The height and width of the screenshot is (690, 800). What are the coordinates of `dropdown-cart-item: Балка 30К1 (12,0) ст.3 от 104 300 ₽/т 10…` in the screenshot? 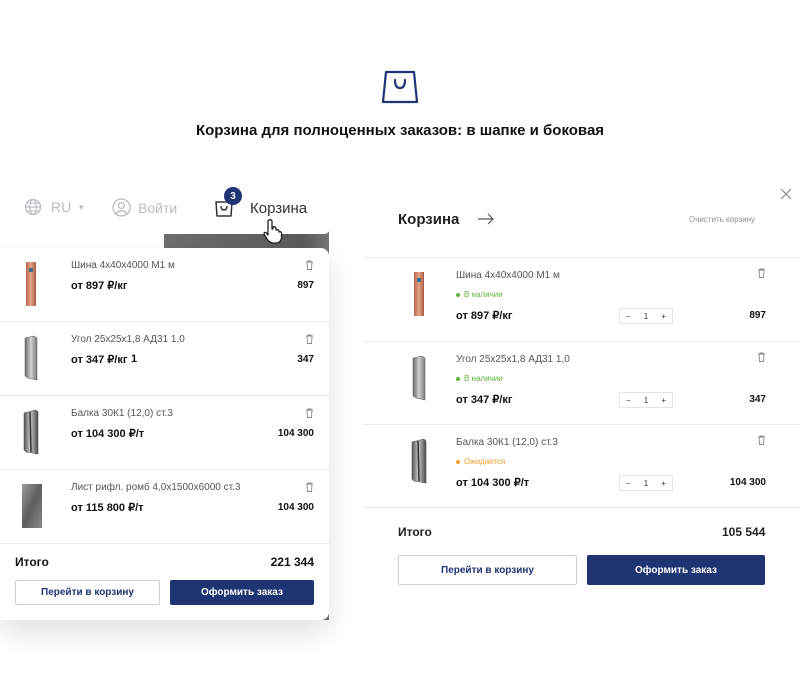 It's located at (164, 433).